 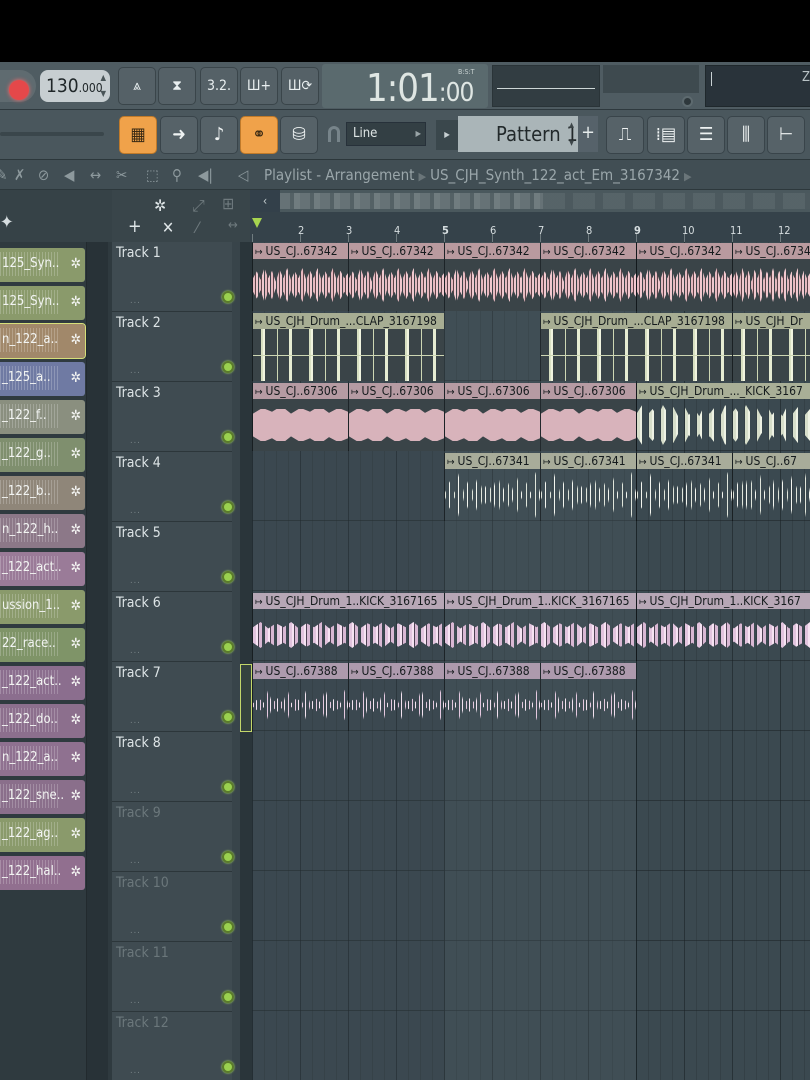 What do you see at coordinates (233, 225) in the screenshot?
I see `stretch-icon: ↔` at bounding box center [233, 225].